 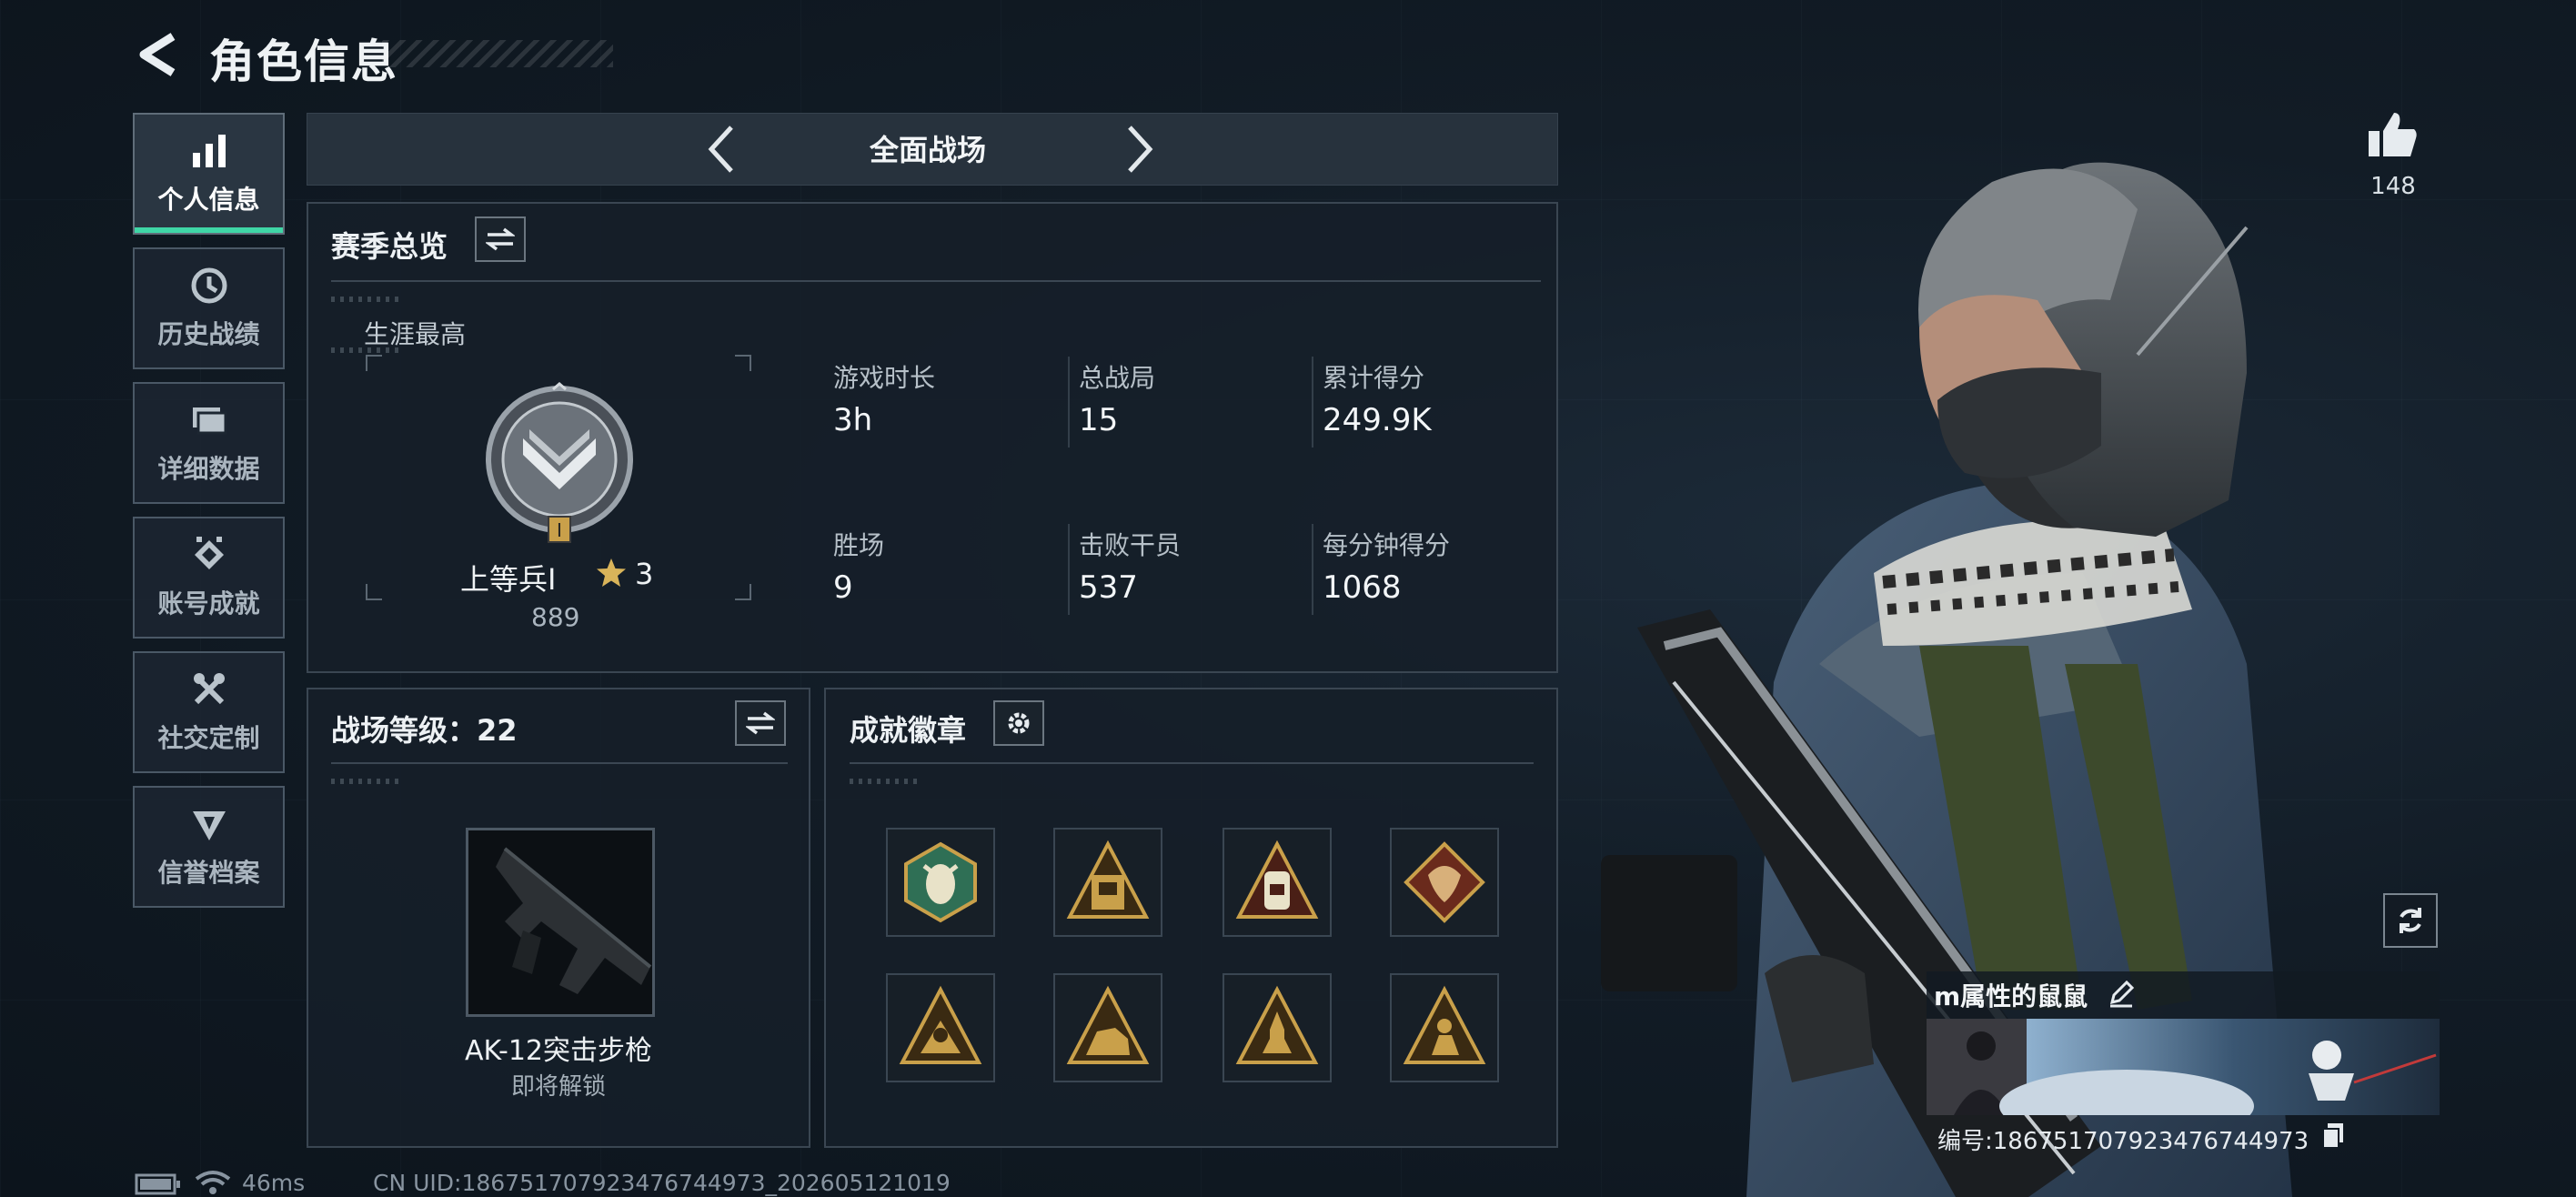 What do you see at coordinates (415, 334) in the screenshot?
I see `career-best-label: 生涯最高` at bounding box center [415, 334].